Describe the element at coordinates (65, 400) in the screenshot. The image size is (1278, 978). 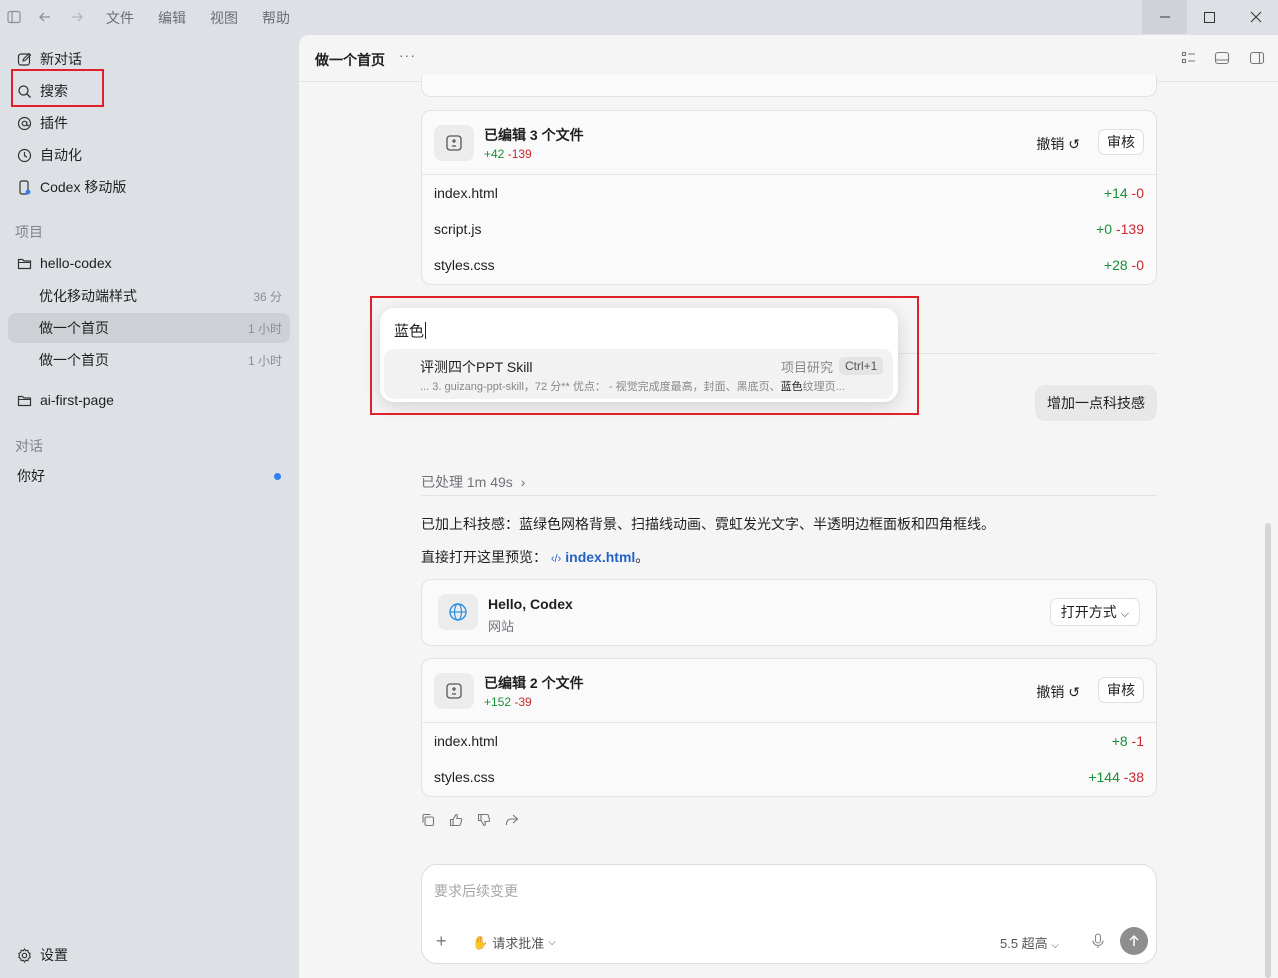
I see `project-ai-first-page: ai-first-page` at that location.